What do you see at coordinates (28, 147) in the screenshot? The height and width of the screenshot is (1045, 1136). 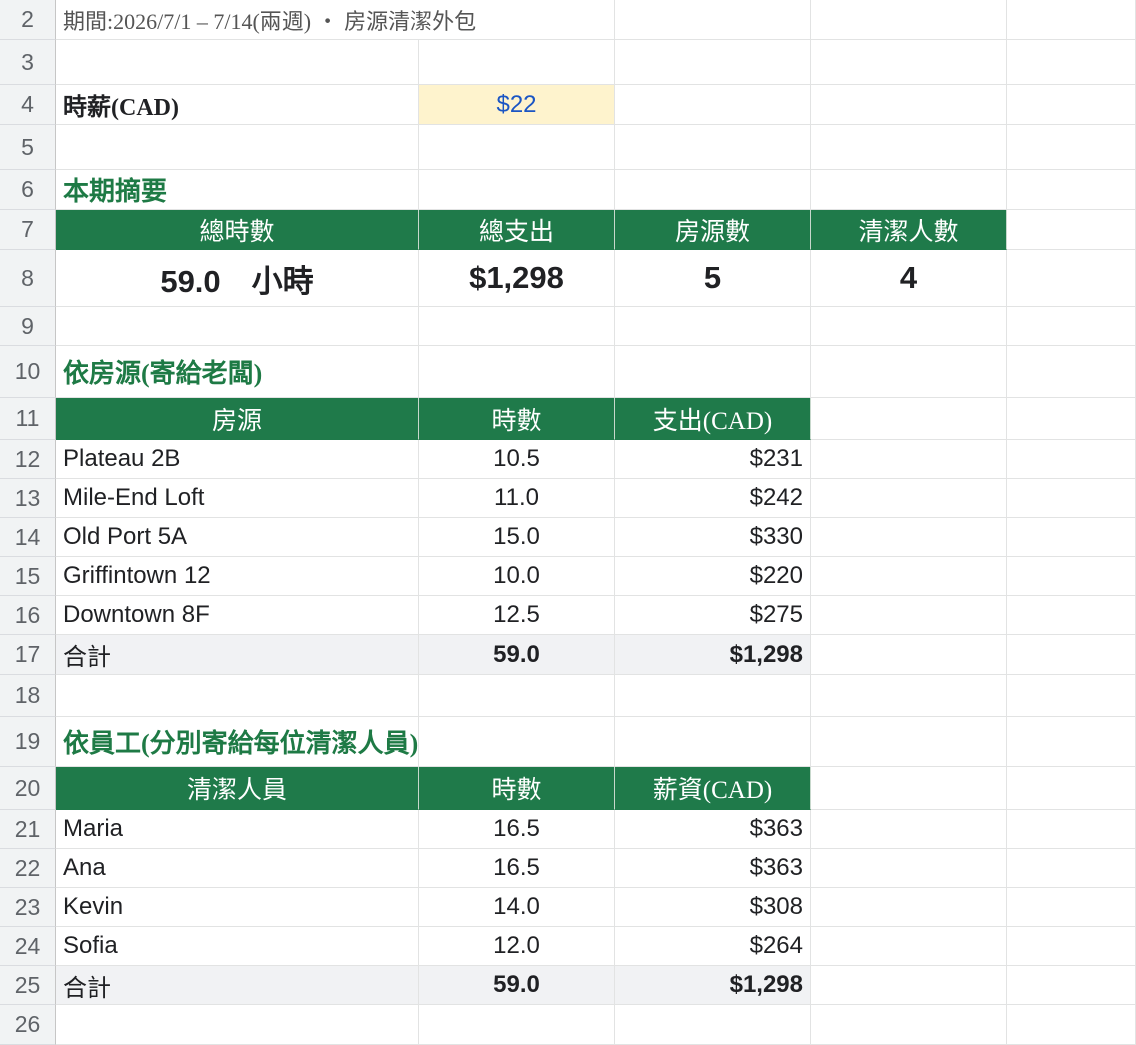 I see `row-header: 5` at bounding box center [28, 147].